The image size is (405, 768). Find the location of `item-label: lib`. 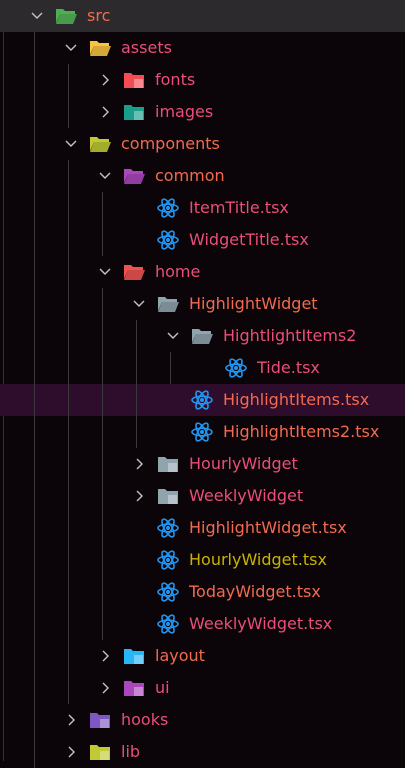

item-label: lib is located at coordinates (131, 751).